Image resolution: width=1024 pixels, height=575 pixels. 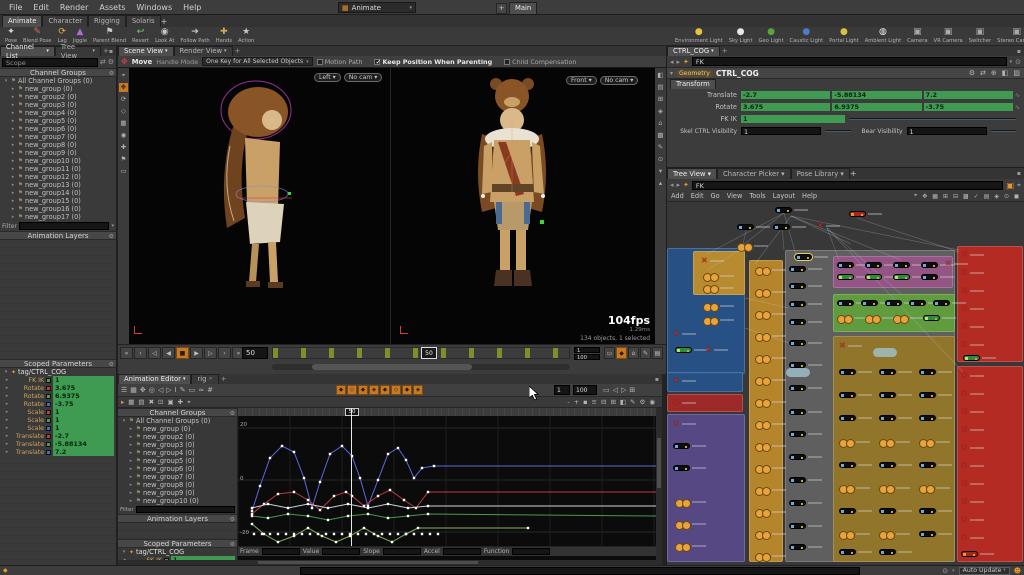 What do you see at coordinates (58, 177) in the screenshot?
I see `channel-group-row: ▸ ⚑ new_group12 (0)` at bounding box center [58, 177].